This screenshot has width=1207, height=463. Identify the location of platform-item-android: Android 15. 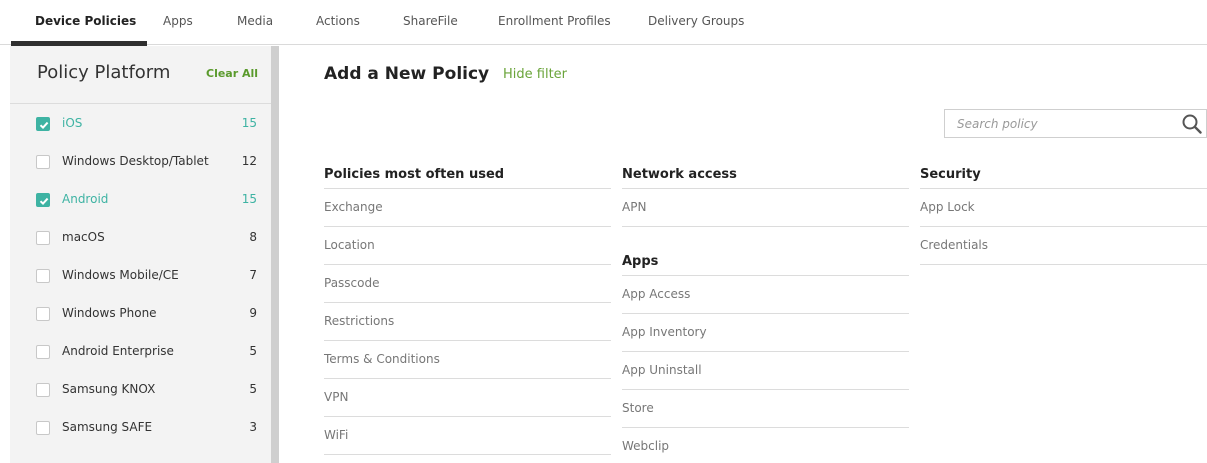
(140, 200).